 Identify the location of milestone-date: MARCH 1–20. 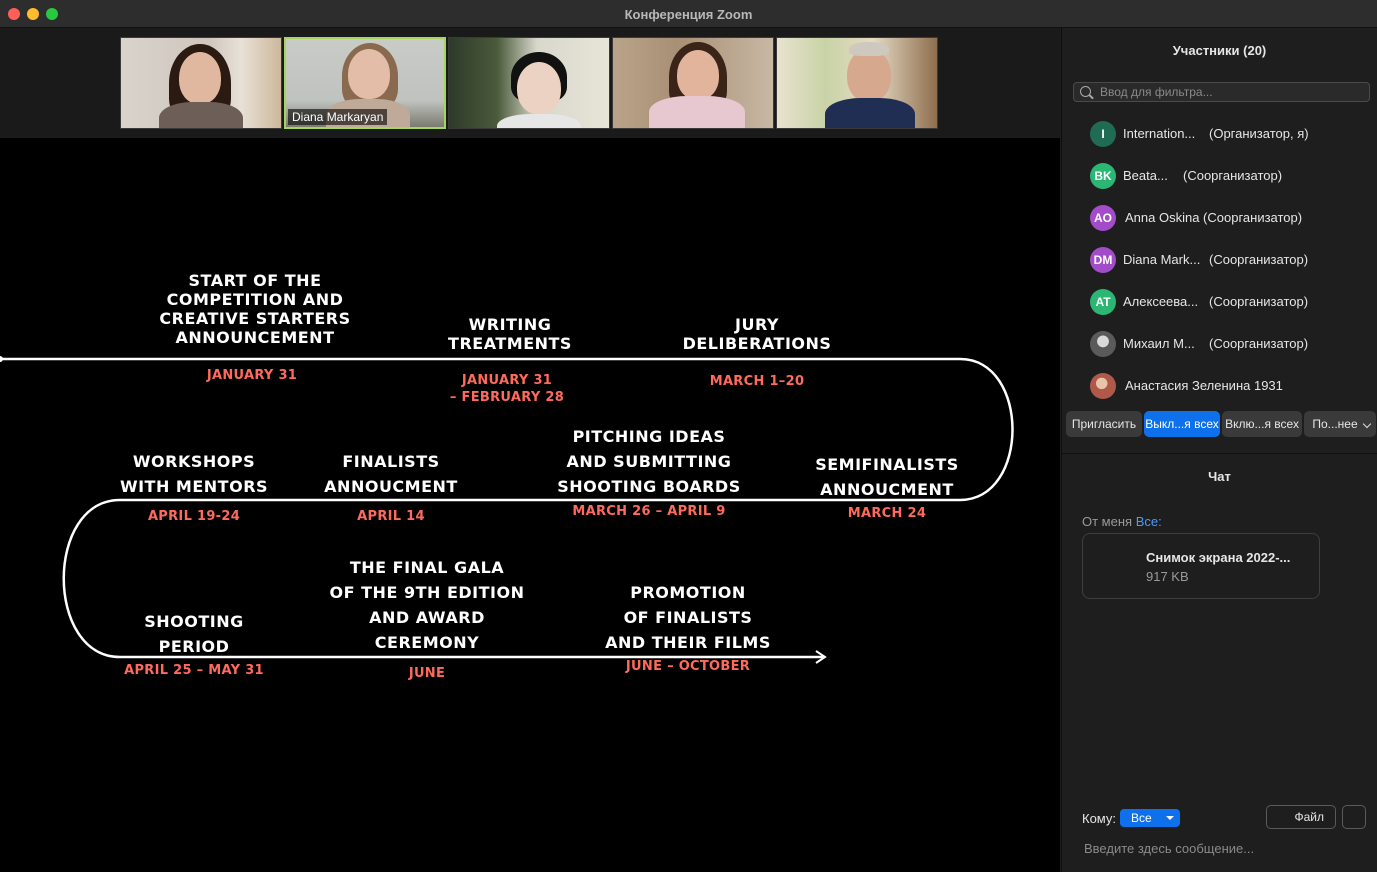
(757, 381).